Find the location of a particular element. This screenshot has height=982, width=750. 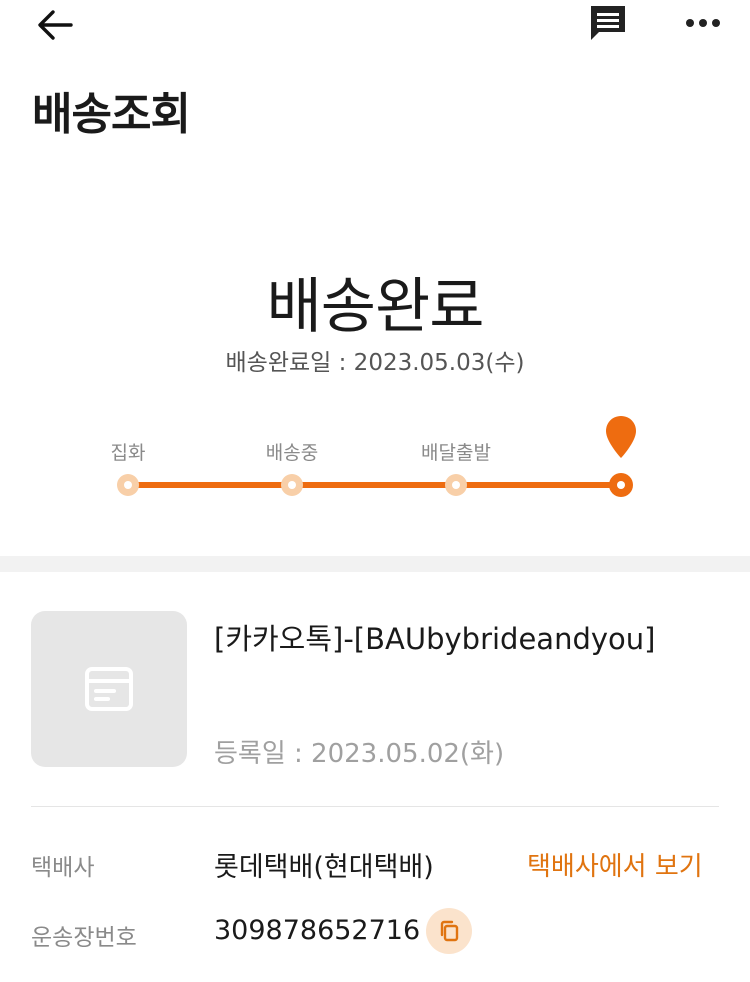

step-dot-in-transit is located at coordinates (292, 485).